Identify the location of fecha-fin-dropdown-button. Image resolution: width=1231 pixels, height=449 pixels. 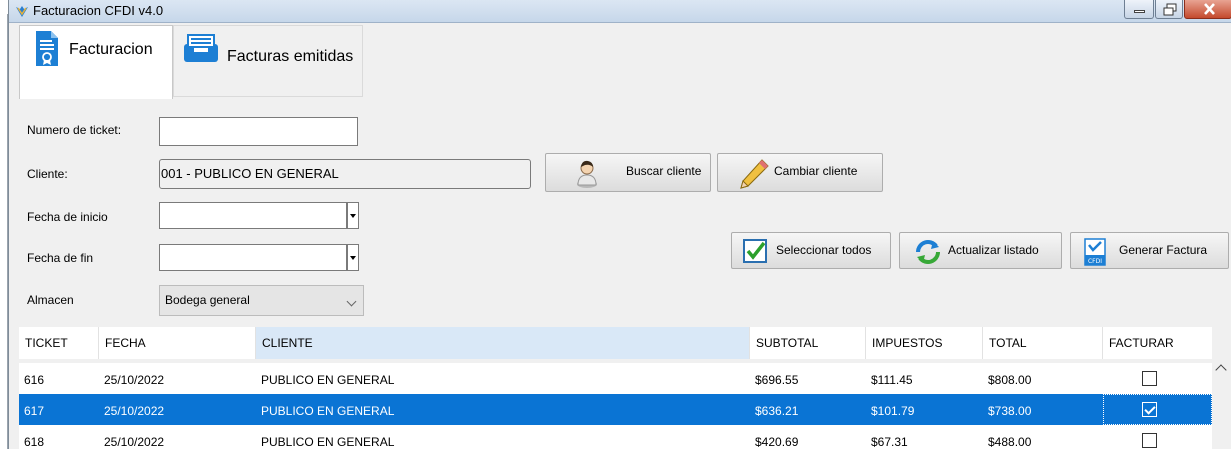
(353, 257).